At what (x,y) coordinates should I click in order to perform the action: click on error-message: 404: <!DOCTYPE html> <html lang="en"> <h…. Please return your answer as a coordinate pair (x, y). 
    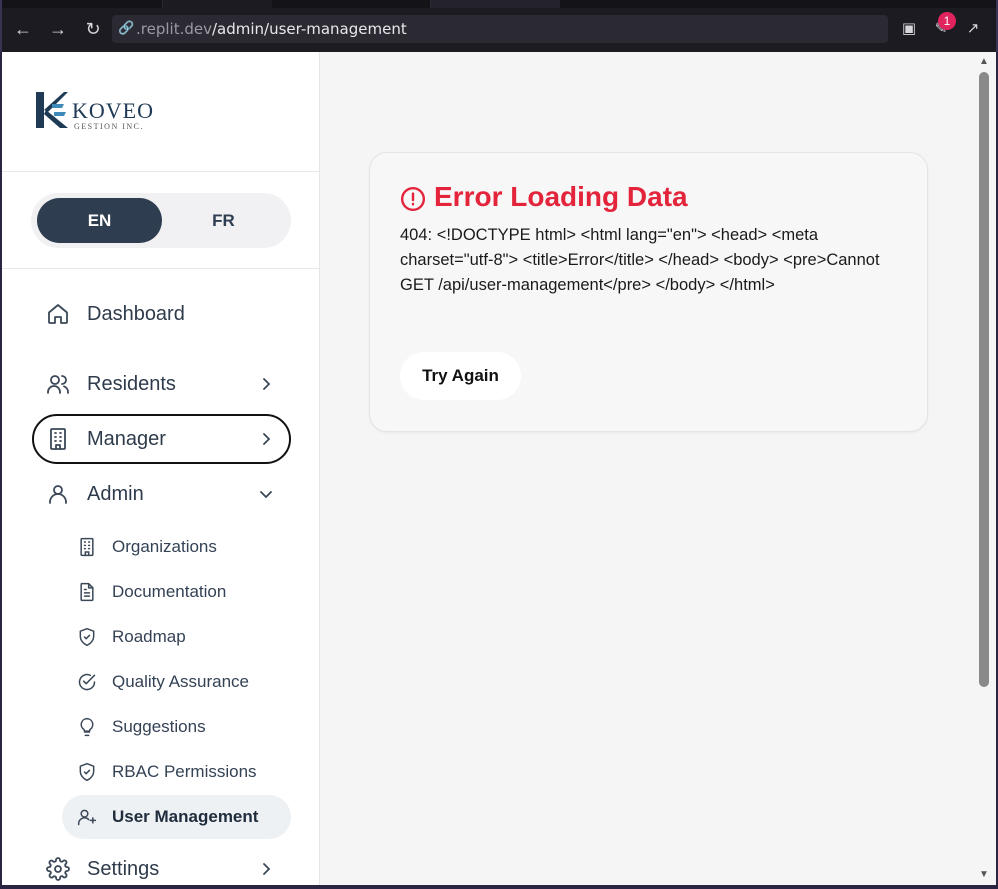
    Looking at the image, I should click on (640, 260).